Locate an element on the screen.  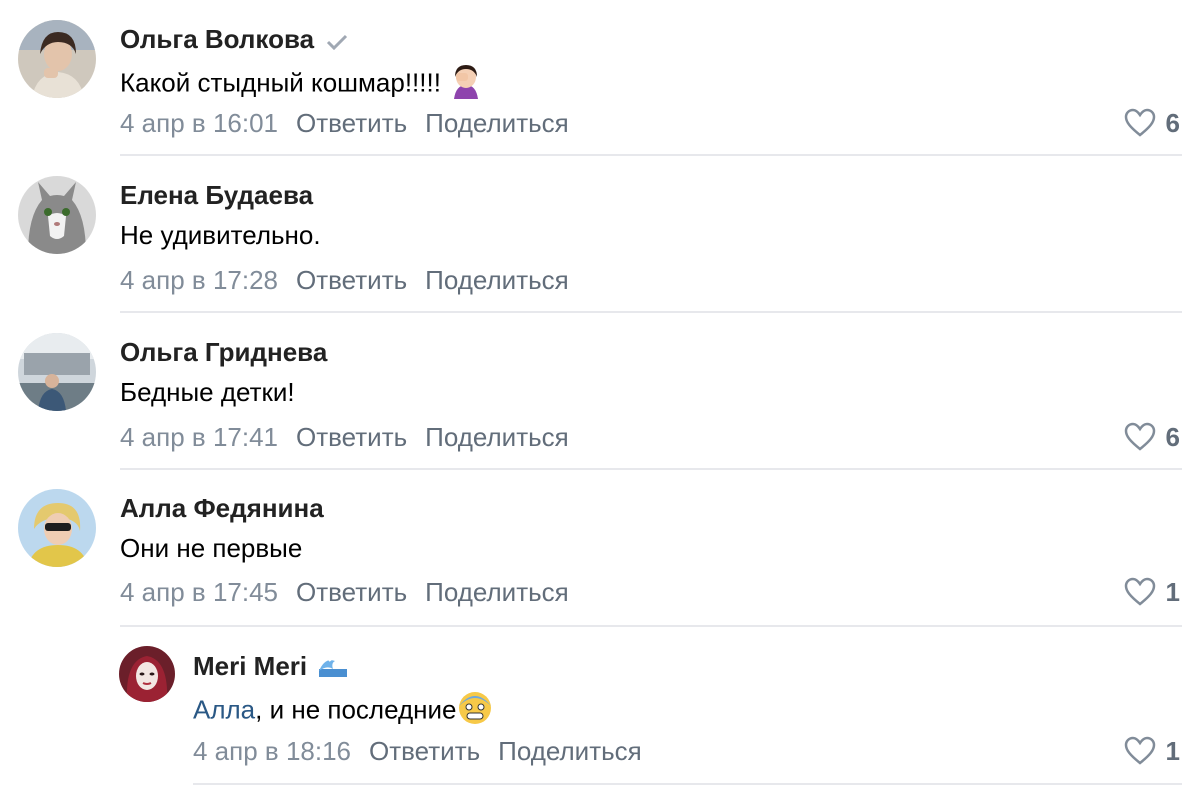
fearful-face-icon is located at coordinates (475, 711).